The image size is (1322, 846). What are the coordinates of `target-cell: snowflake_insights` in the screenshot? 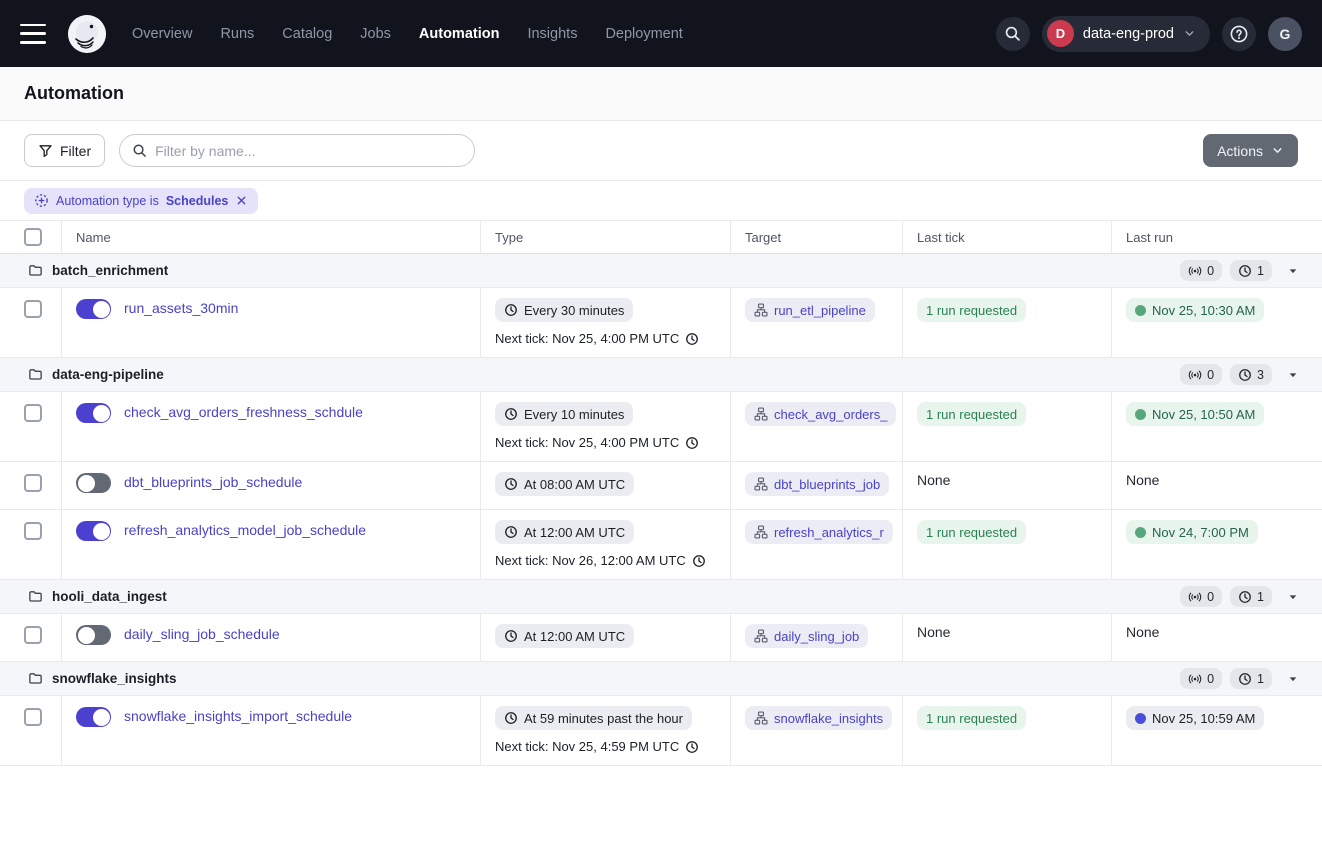 It's located at (817, 730).